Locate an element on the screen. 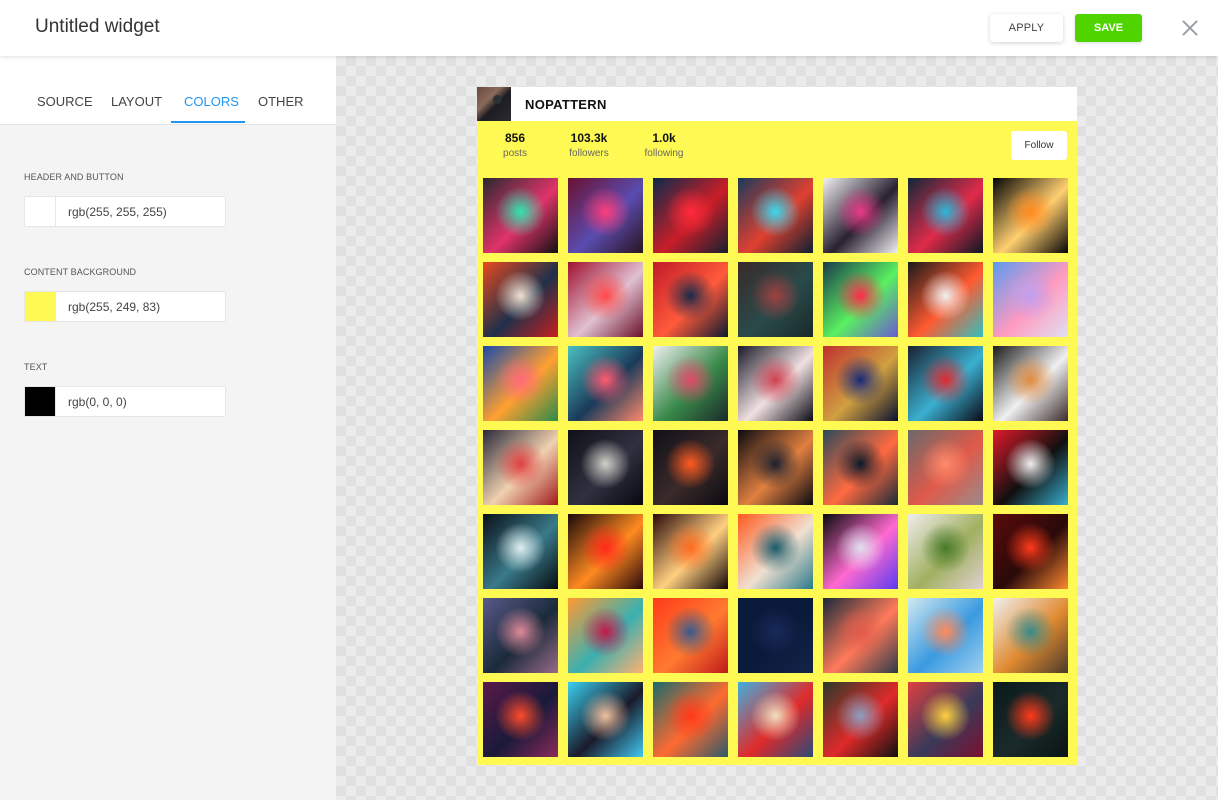 The height and width of the screenshot is (800, 1218). tab-source: SOURCE is located at coordinates (65, 101).